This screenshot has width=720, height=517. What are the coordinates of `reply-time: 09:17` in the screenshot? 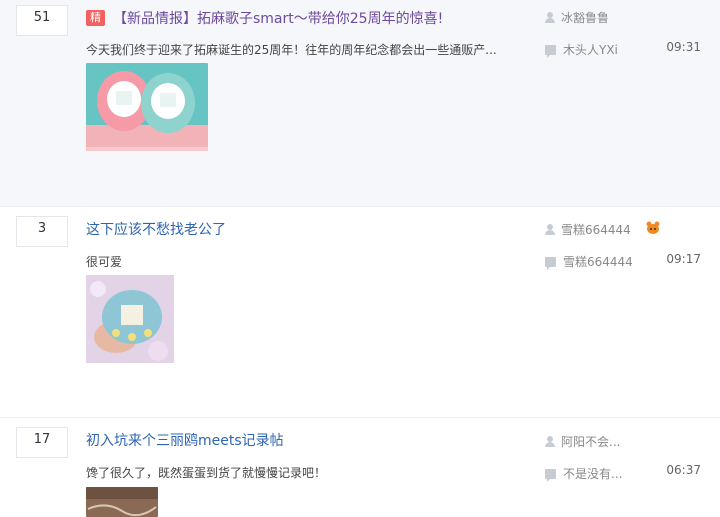 It's located at (683, 259).